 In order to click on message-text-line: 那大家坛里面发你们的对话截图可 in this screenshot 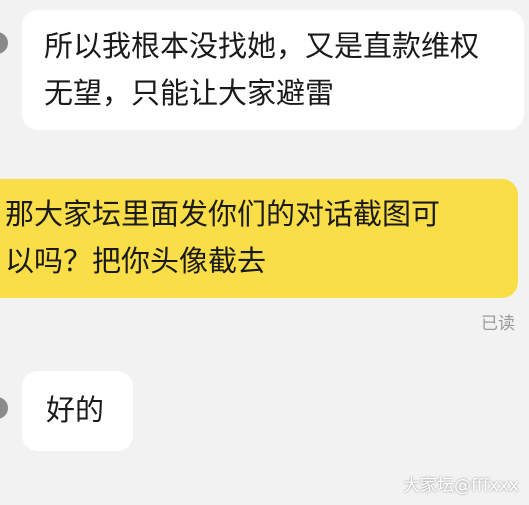, I will do `click(223, 214)`.